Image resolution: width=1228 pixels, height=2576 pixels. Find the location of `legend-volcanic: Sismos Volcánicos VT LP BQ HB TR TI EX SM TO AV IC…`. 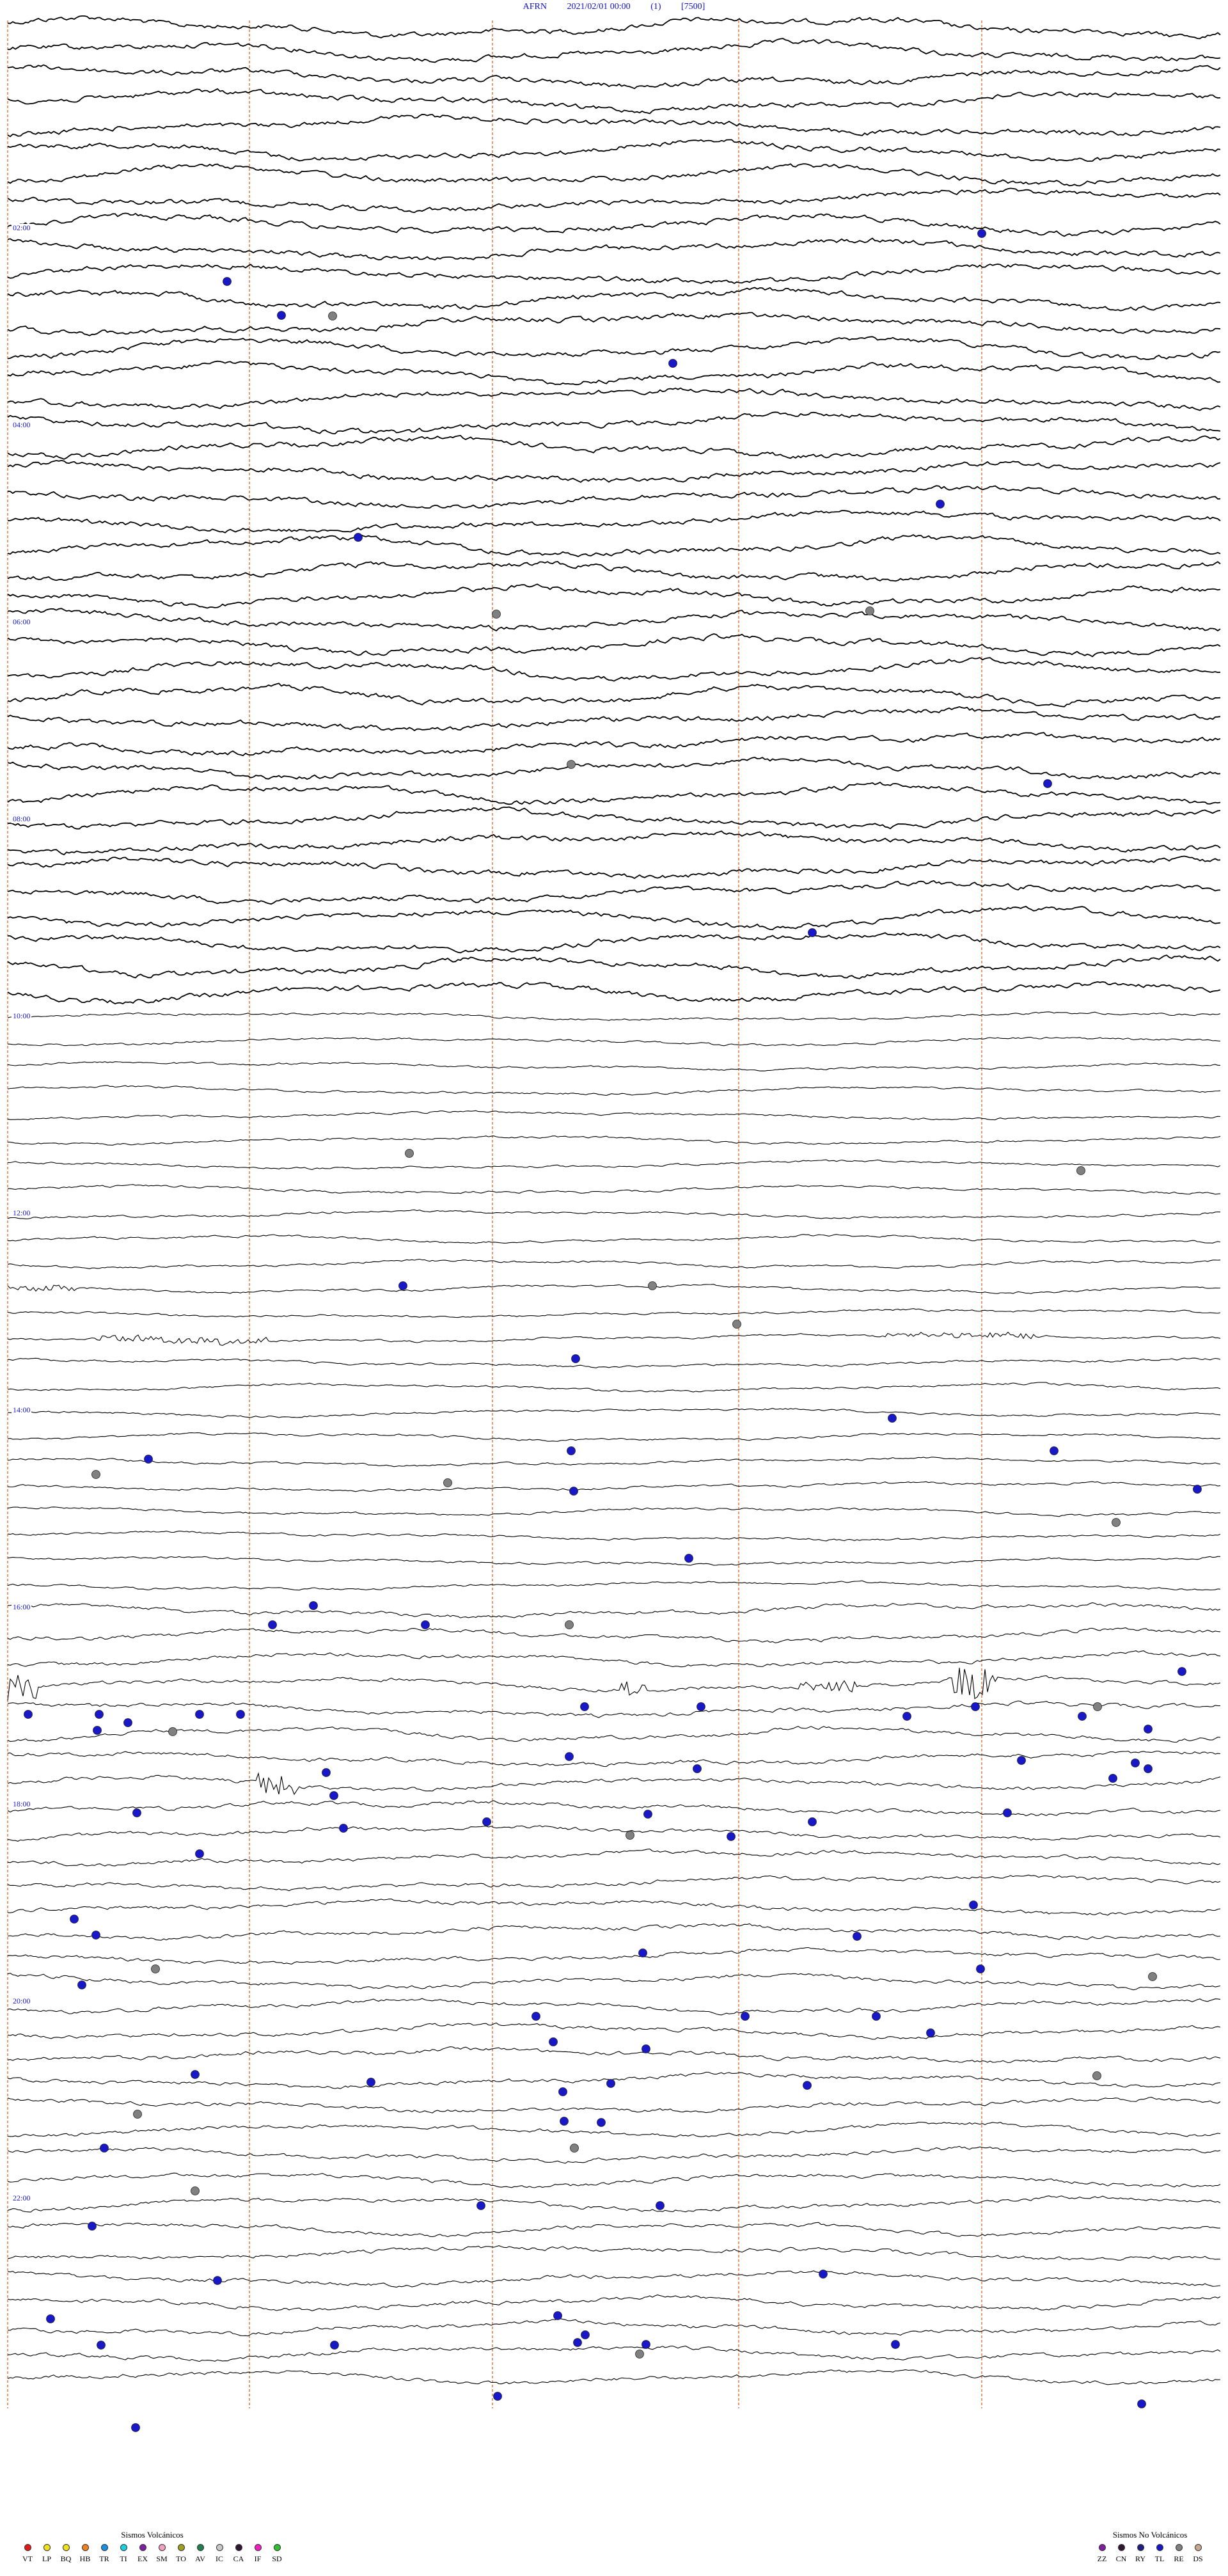

legend-volcanic: Sismos Volcánicos VT LP BQ HB TR TI EX SM TO AV IC… is located at coordinates (152, 2547).